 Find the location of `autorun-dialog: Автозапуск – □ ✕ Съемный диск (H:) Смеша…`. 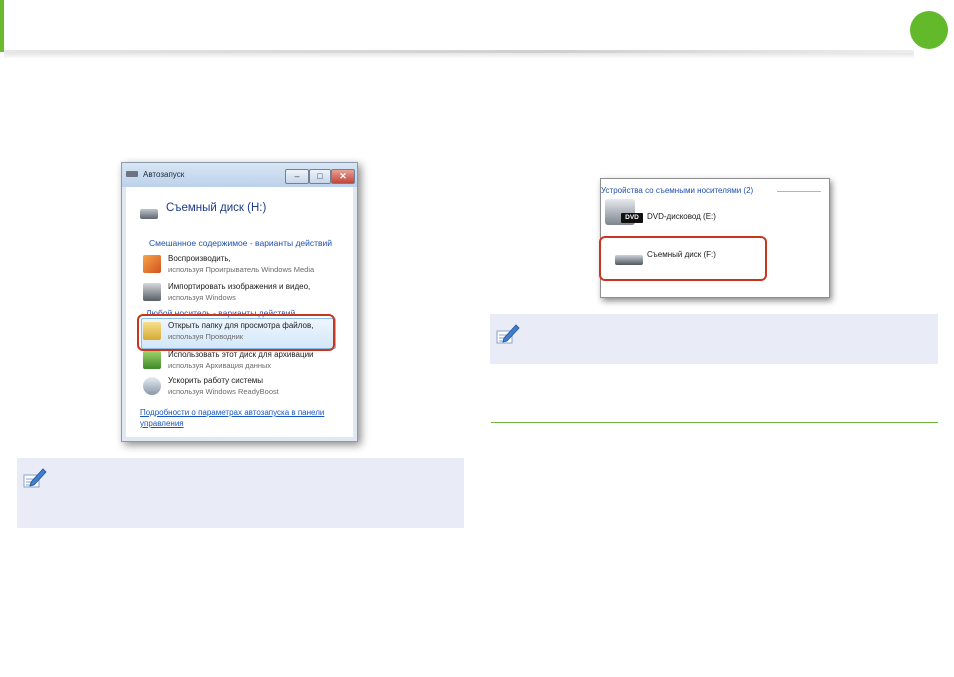

autorun-dialog: Автозапуск – □ ✕ Съемный диск (H:) Смеша… is located at coordinates (239, 302).